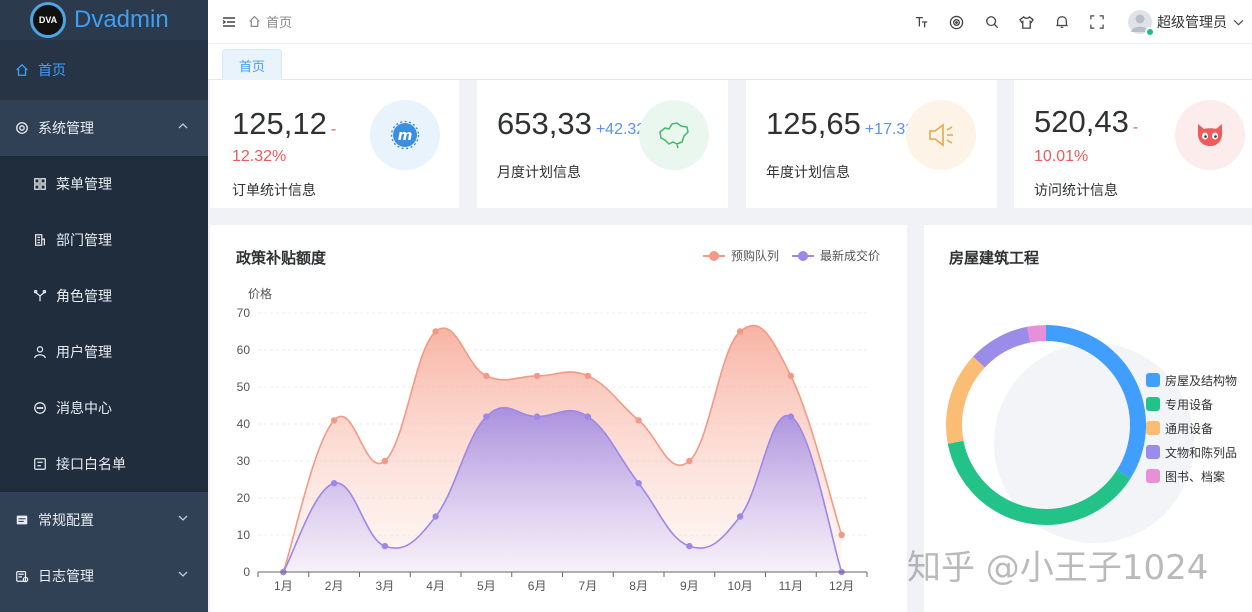  I want to click on search-icon, so click(991, 22).